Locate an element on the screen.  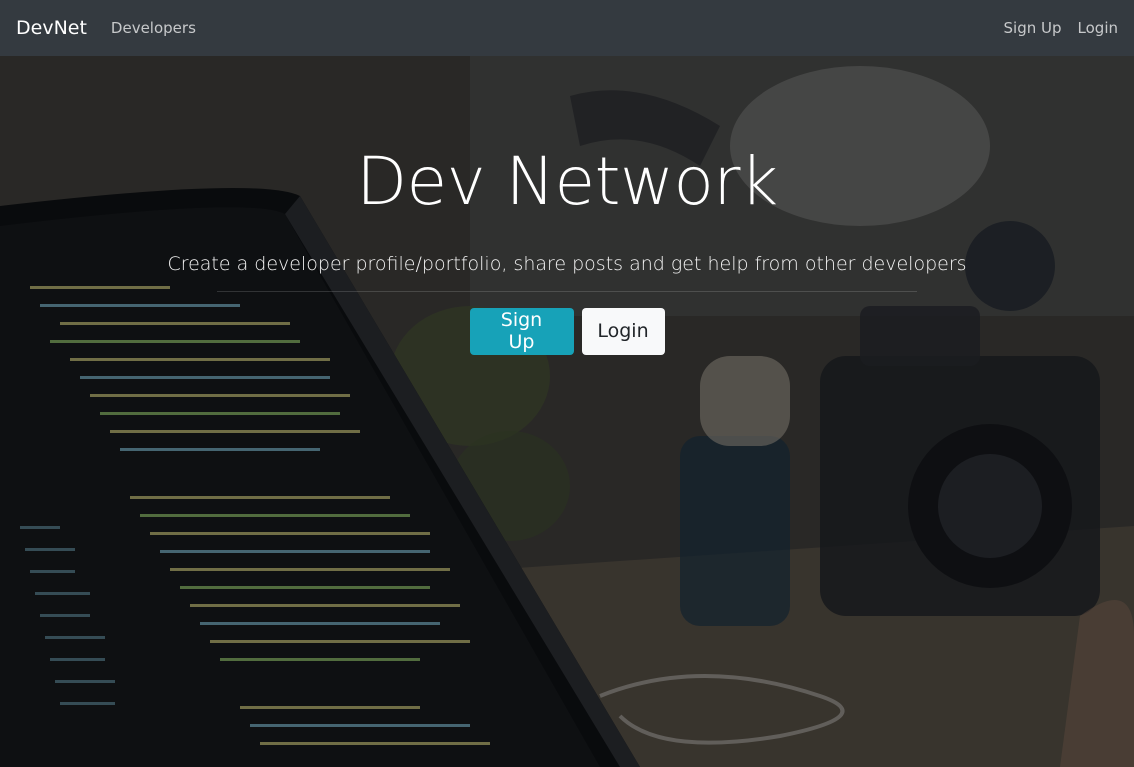
navbar-right: Sign Up Login is located at coordinates (1061, 28).